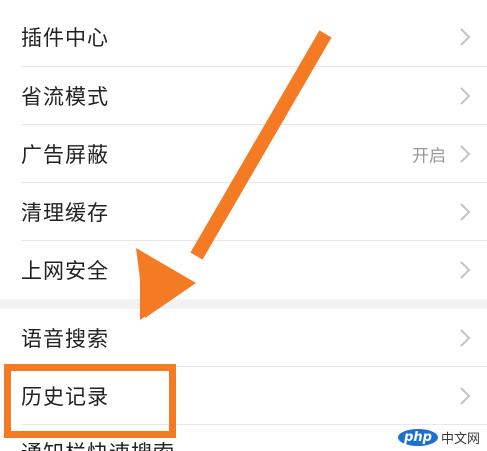  What do you see at coordinates (243, 4) in the screenshot?
I see `top-edge` at bounding box center [243, 4].